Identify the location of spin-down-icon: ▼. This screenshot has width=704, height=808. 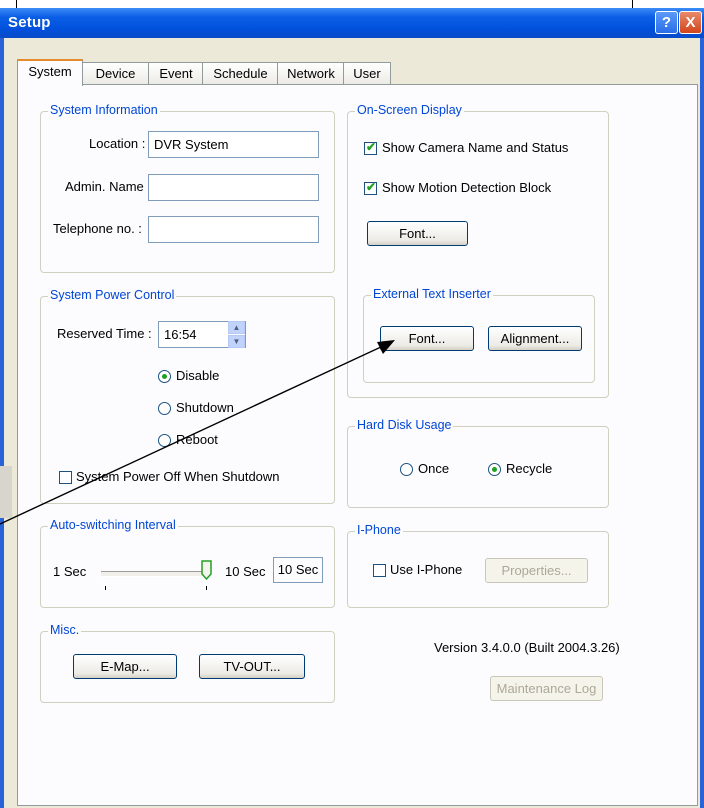
(236, 341).